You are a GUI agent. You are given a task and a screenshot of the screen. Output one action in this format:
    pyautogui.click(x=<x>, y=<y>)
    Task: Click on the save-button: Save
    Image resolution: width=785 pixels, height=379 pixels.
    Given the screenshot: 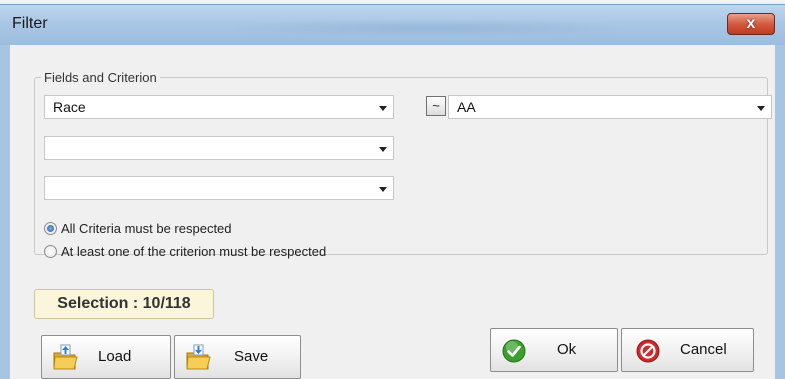 What is the action you would take?
    pyautogui.click(x=237, y=357)
    